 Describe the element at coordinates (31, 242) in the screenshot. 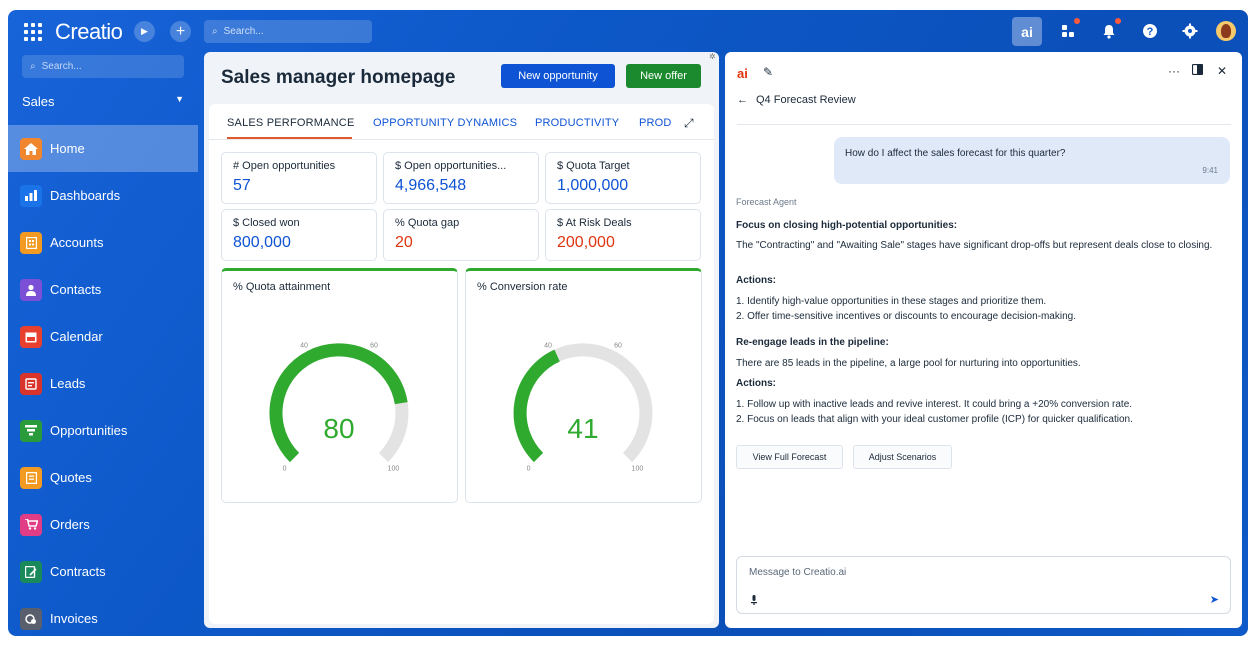

I see `building-icon` at that location.